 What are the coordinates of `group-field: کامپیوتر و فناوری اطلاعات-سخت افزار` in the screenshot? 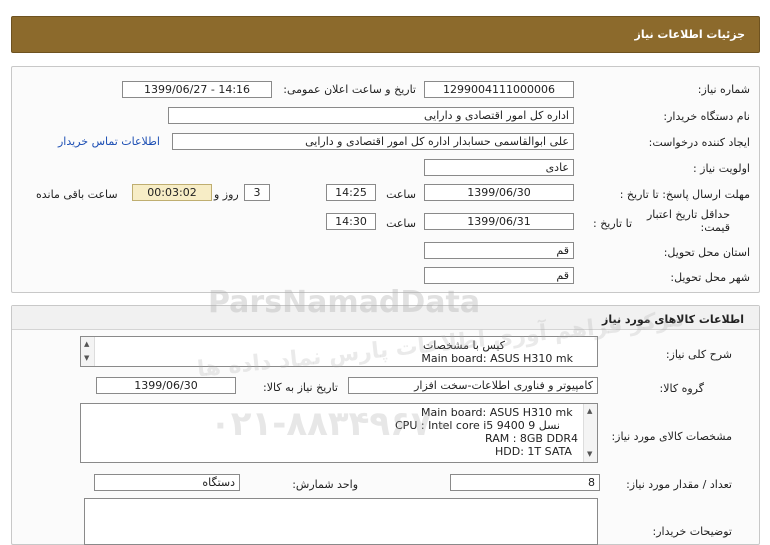 It's located at (473, 385).